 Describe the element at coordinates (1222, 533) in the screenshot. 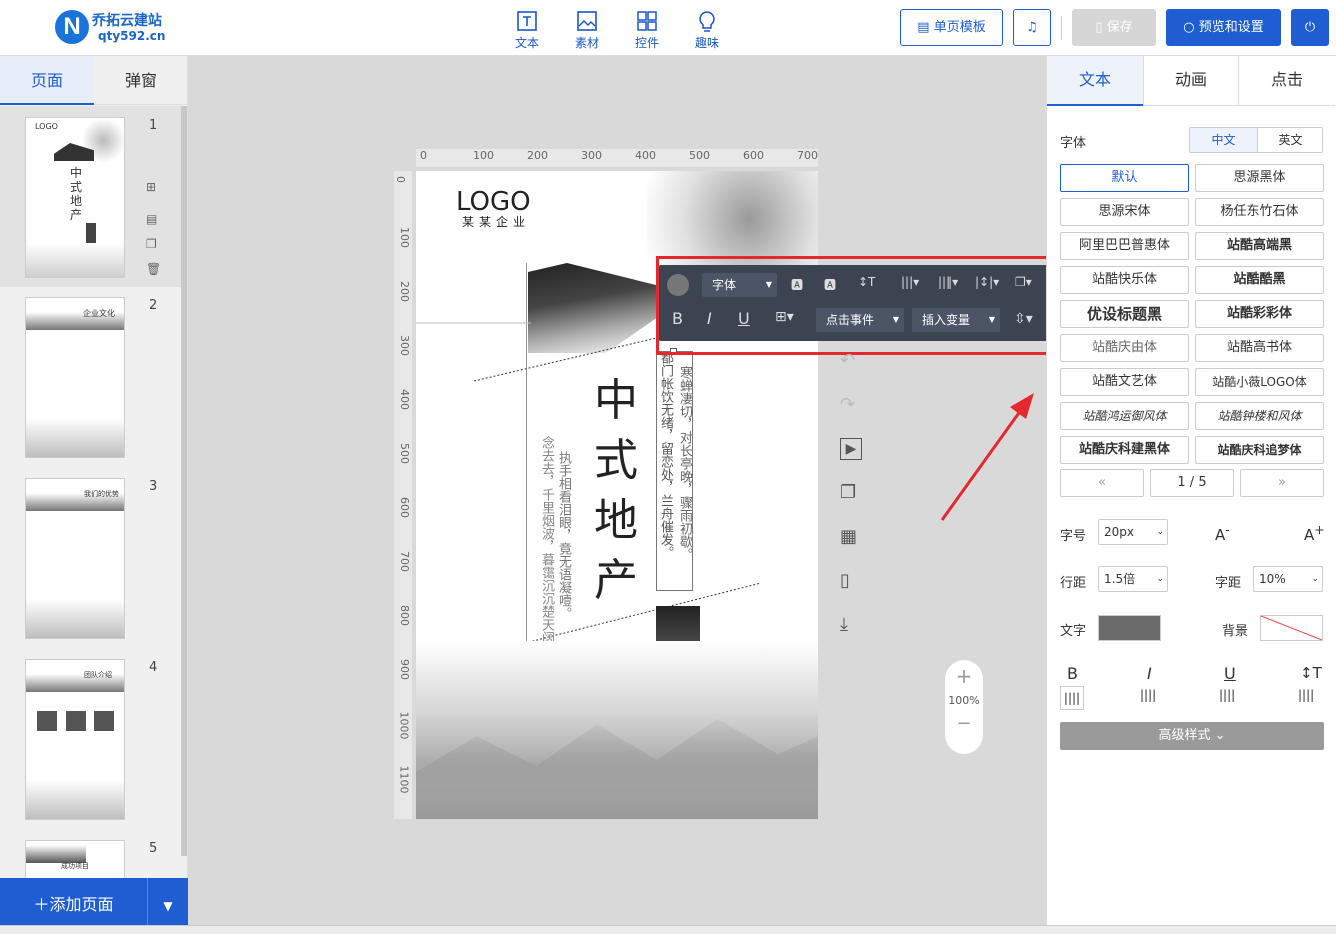

I see `font-decrease-icon: A-` at that location.